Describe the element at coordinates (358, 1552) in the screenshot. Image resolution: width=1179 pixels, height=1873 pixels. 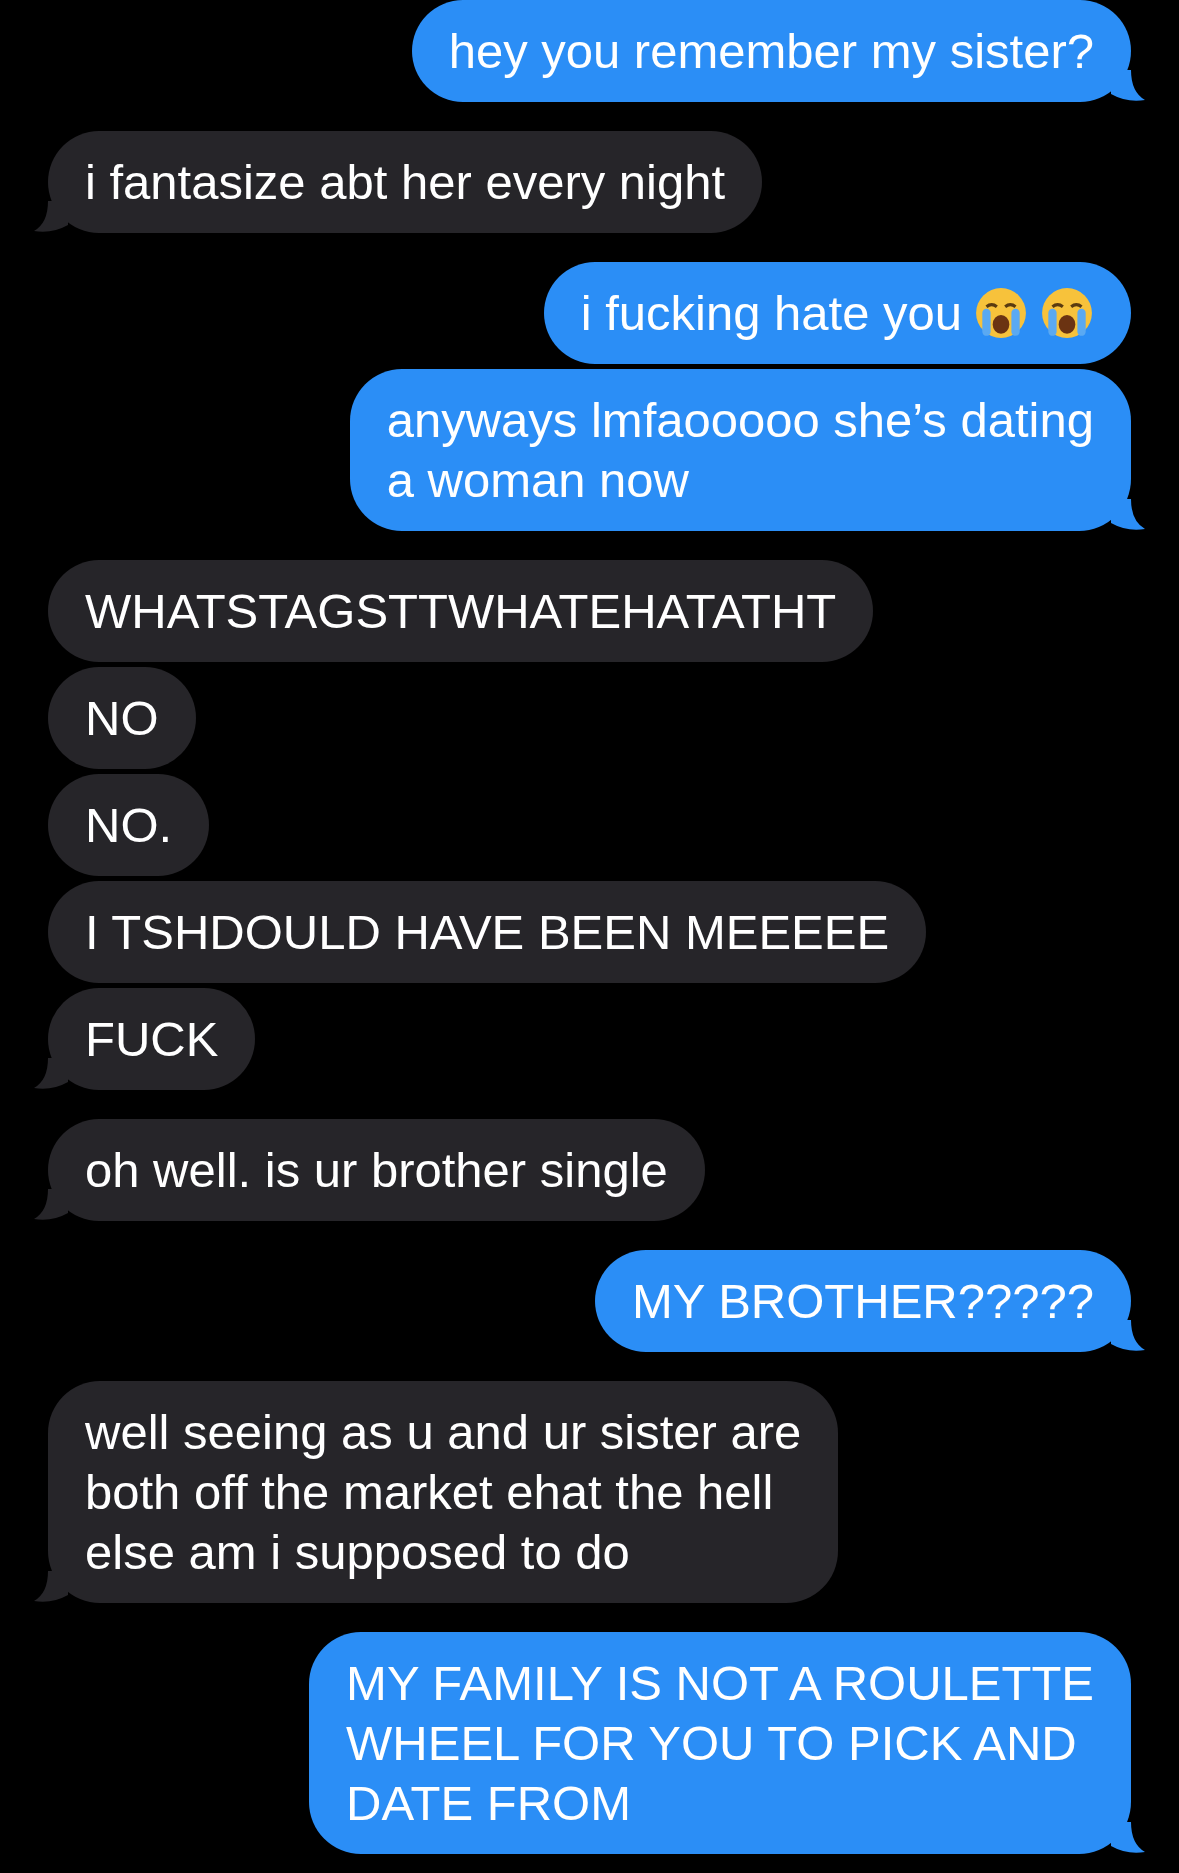
I see `message-text: else am i supposed to do` at that location.